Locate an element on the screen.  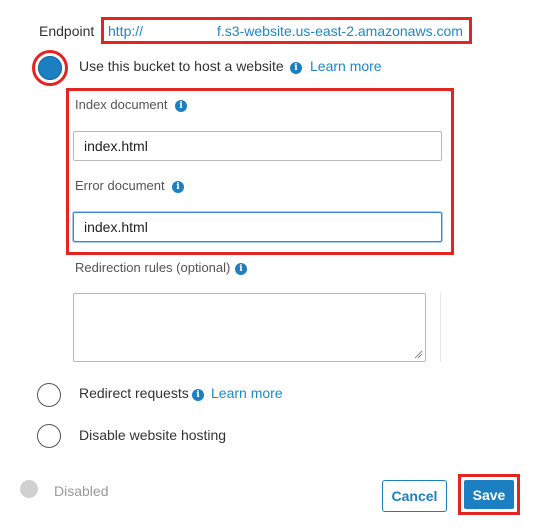
host-learn-more-link: Learn more is located at coordinates (346, 66).